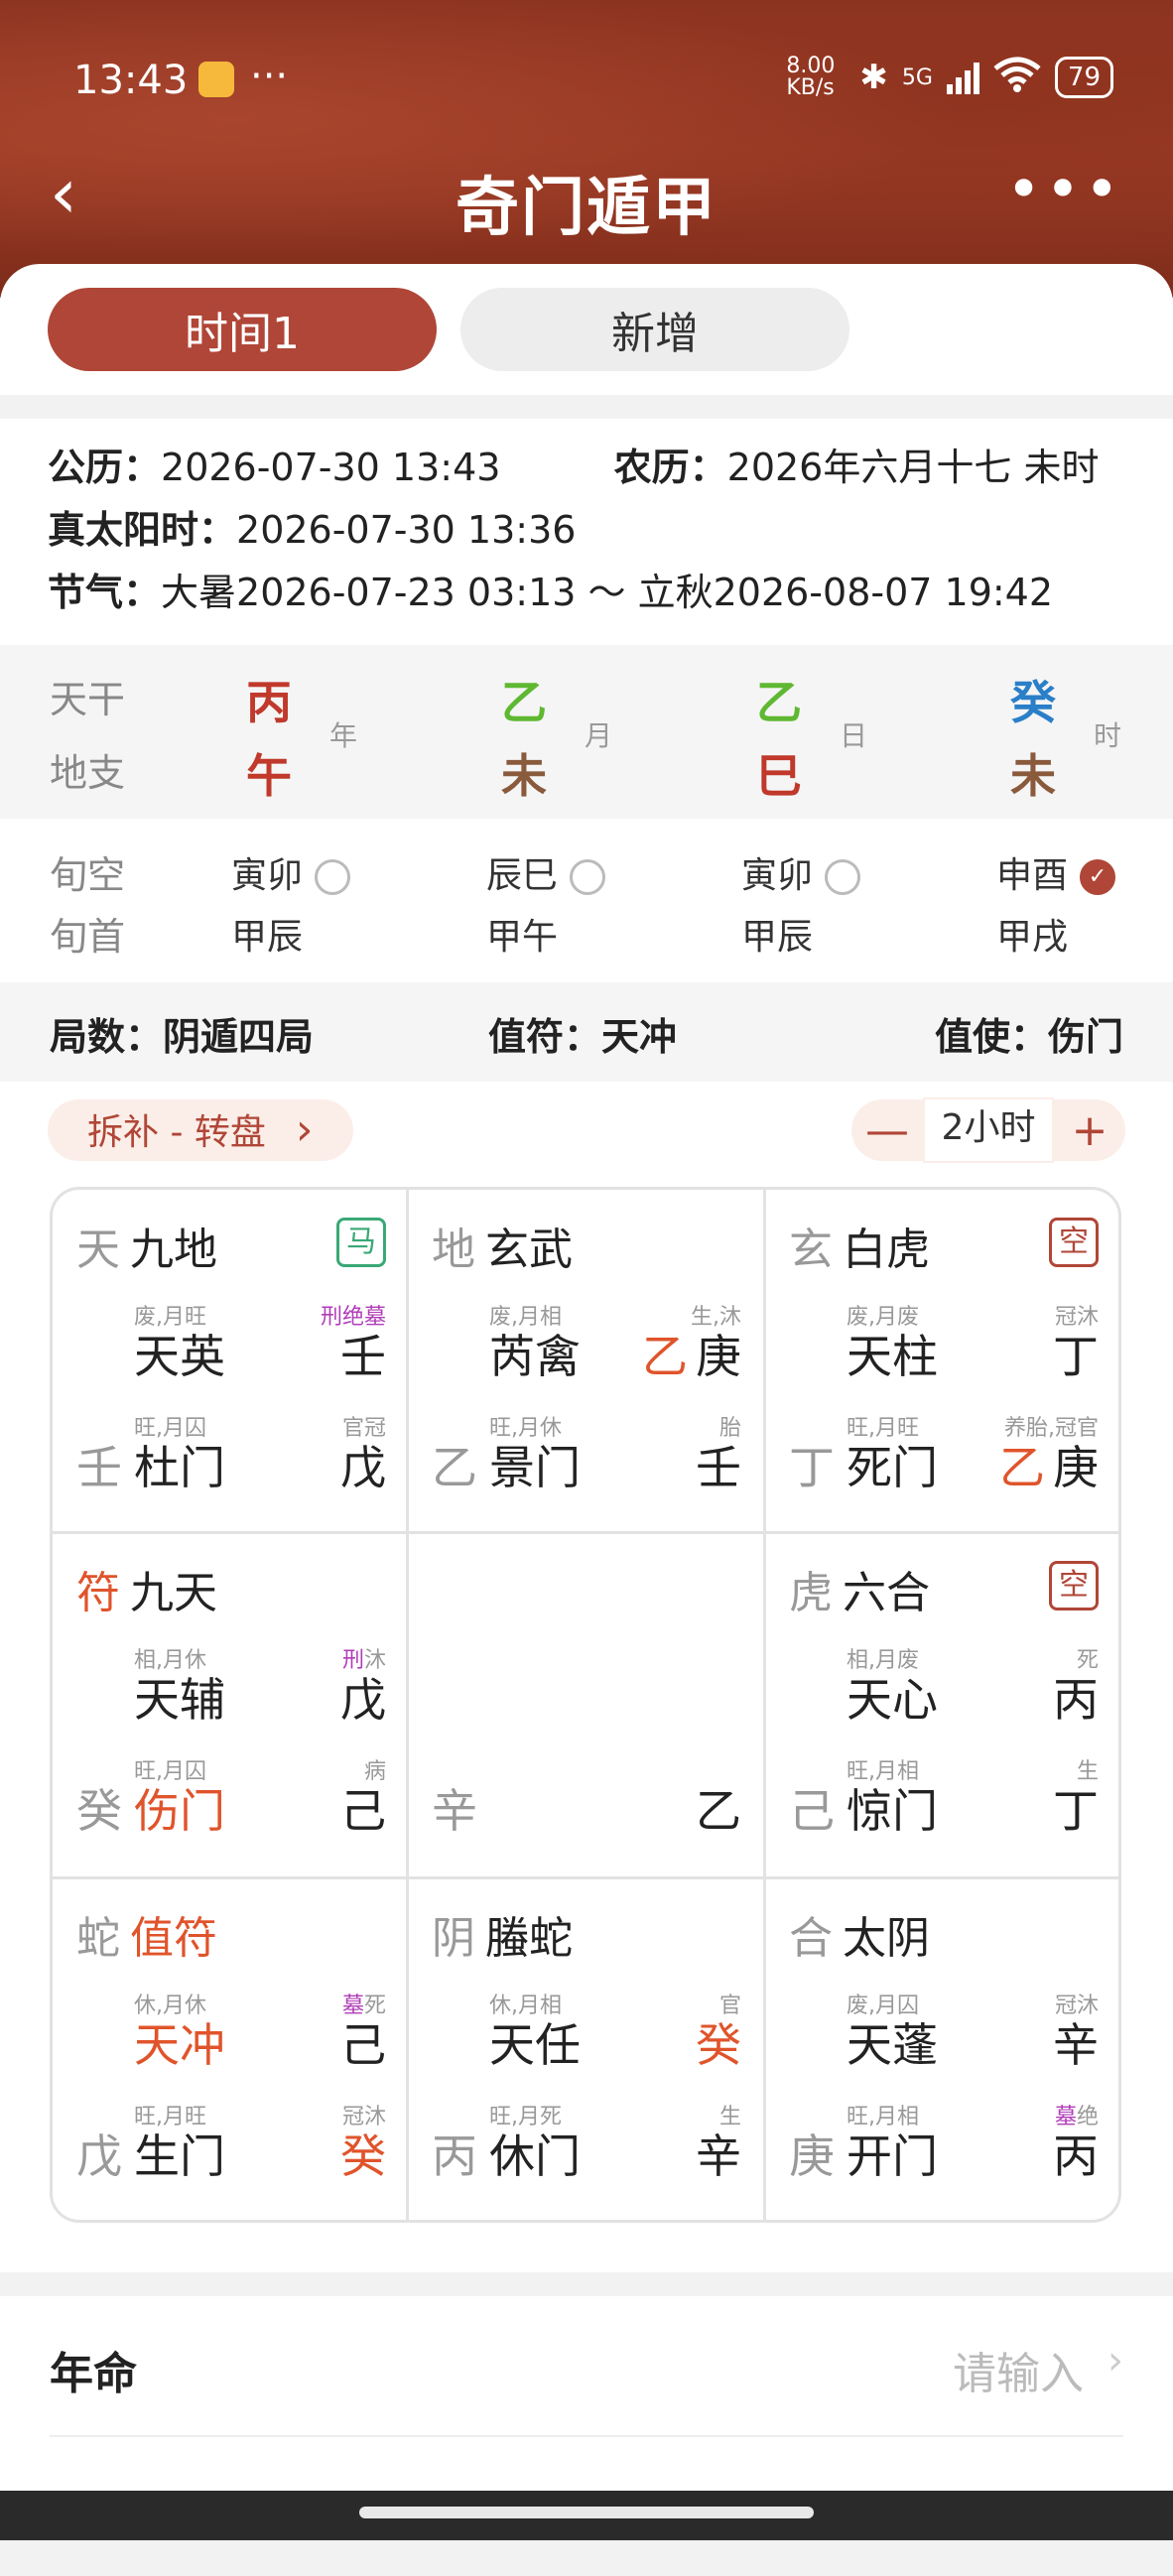 The image size is (1173, 2576). Describe the element at coordinates (99, 2156) in the screenshot. I see `palace-earth-stem: 戊` at that location.